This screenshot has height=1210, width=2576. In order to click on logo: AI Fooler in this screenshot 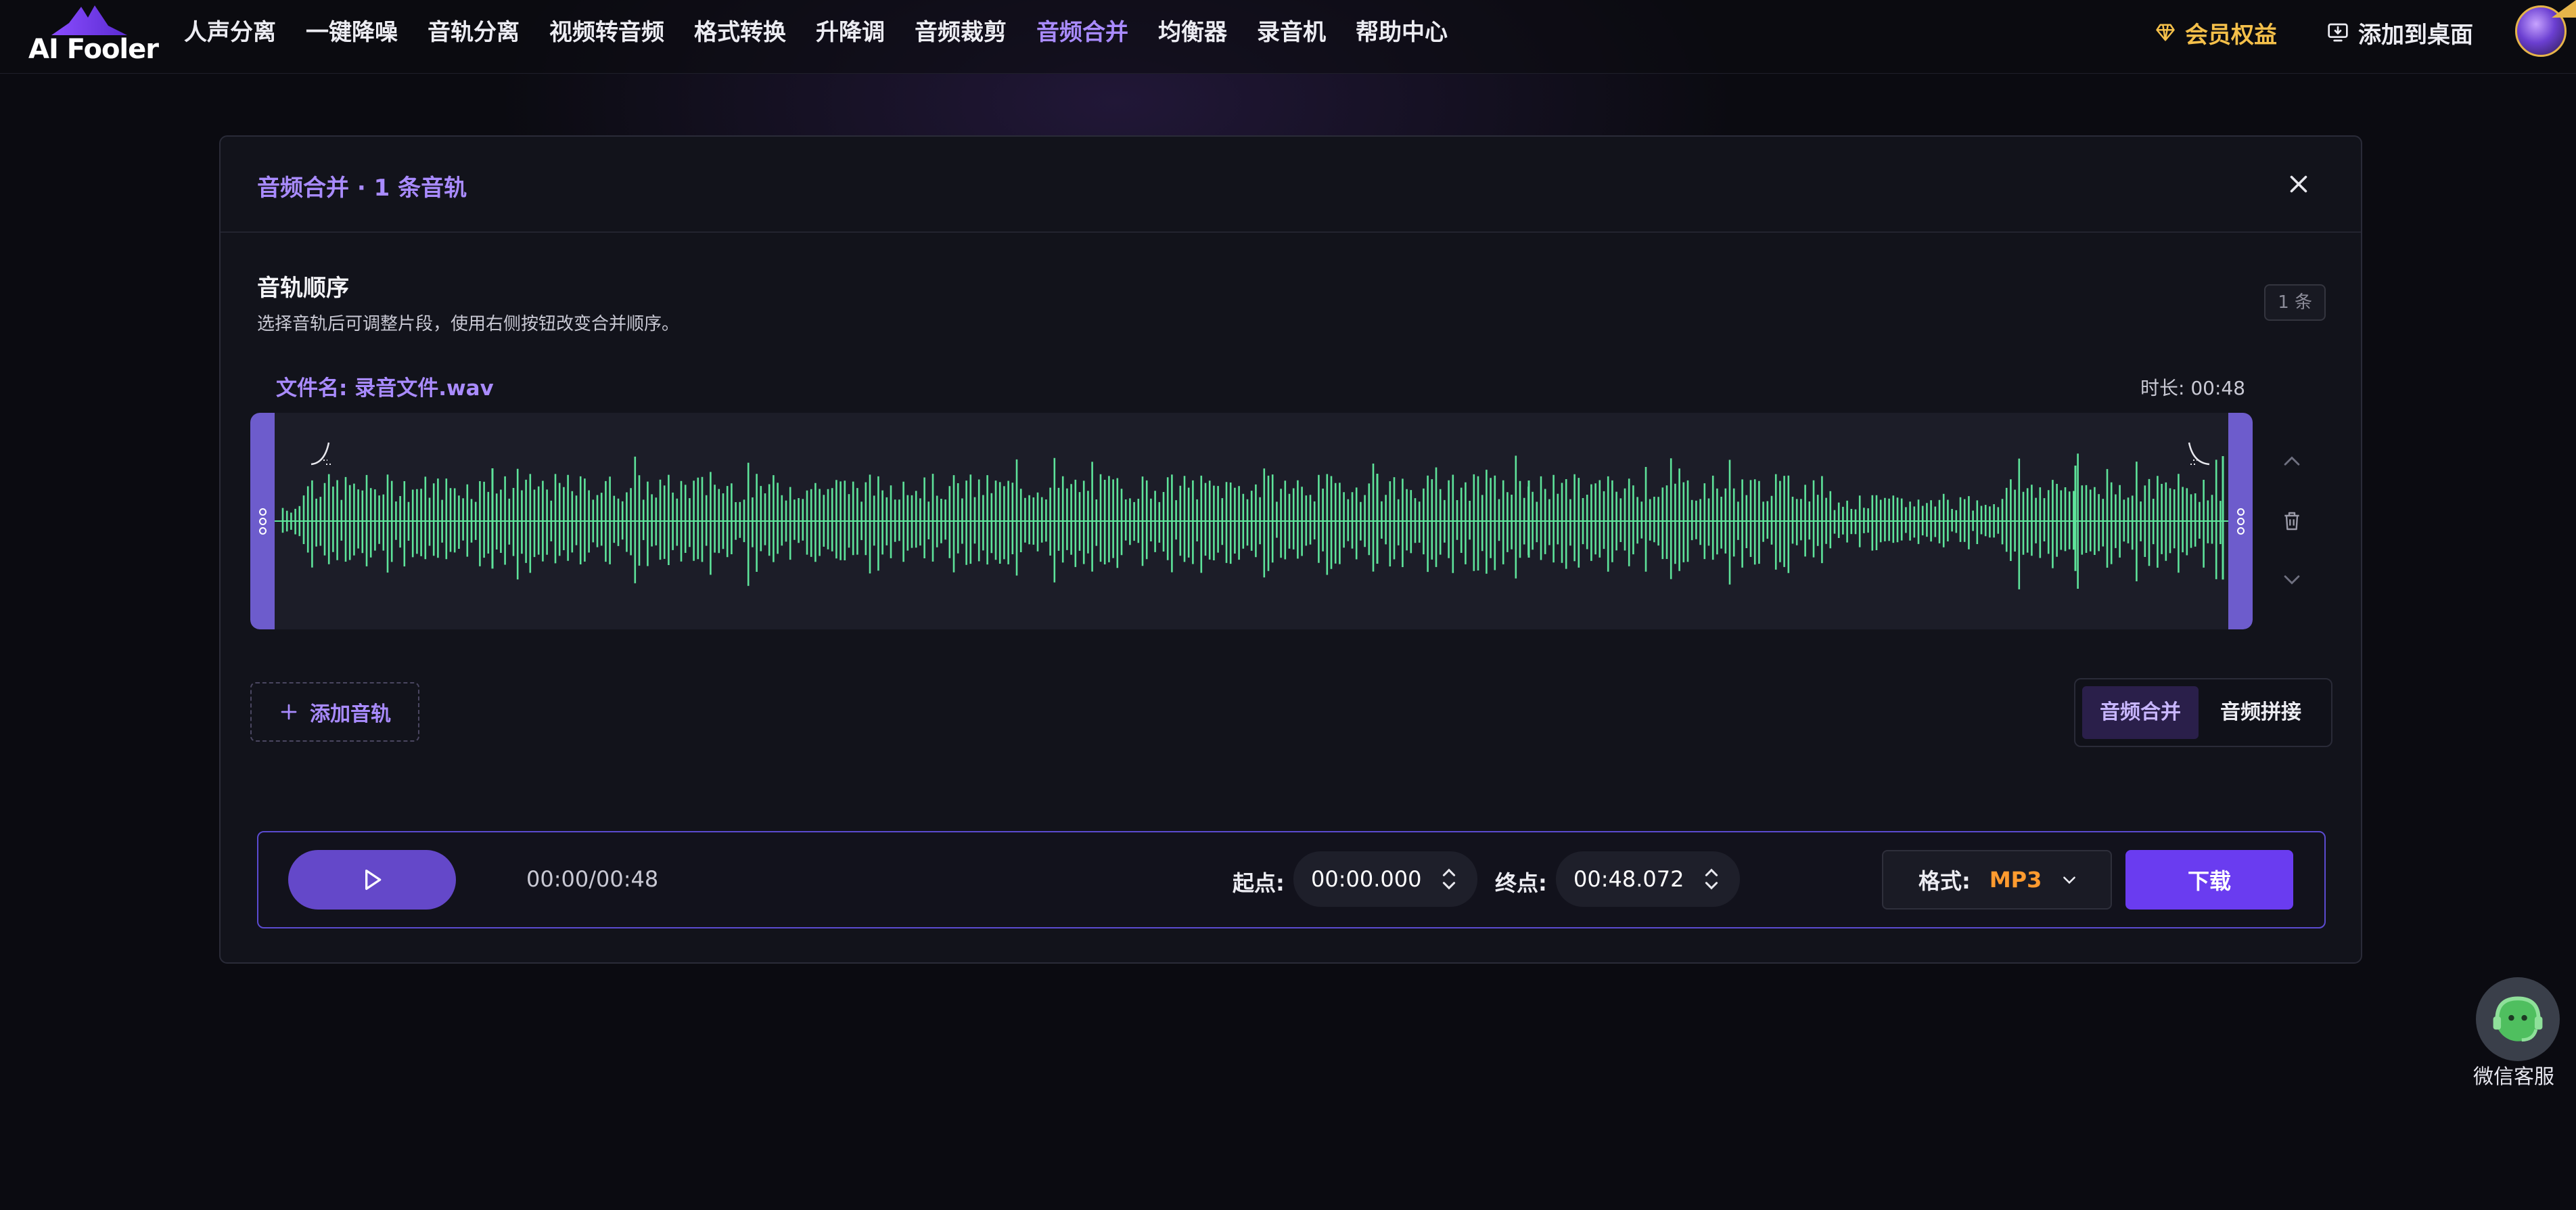, I will do `click(93, 34)`.